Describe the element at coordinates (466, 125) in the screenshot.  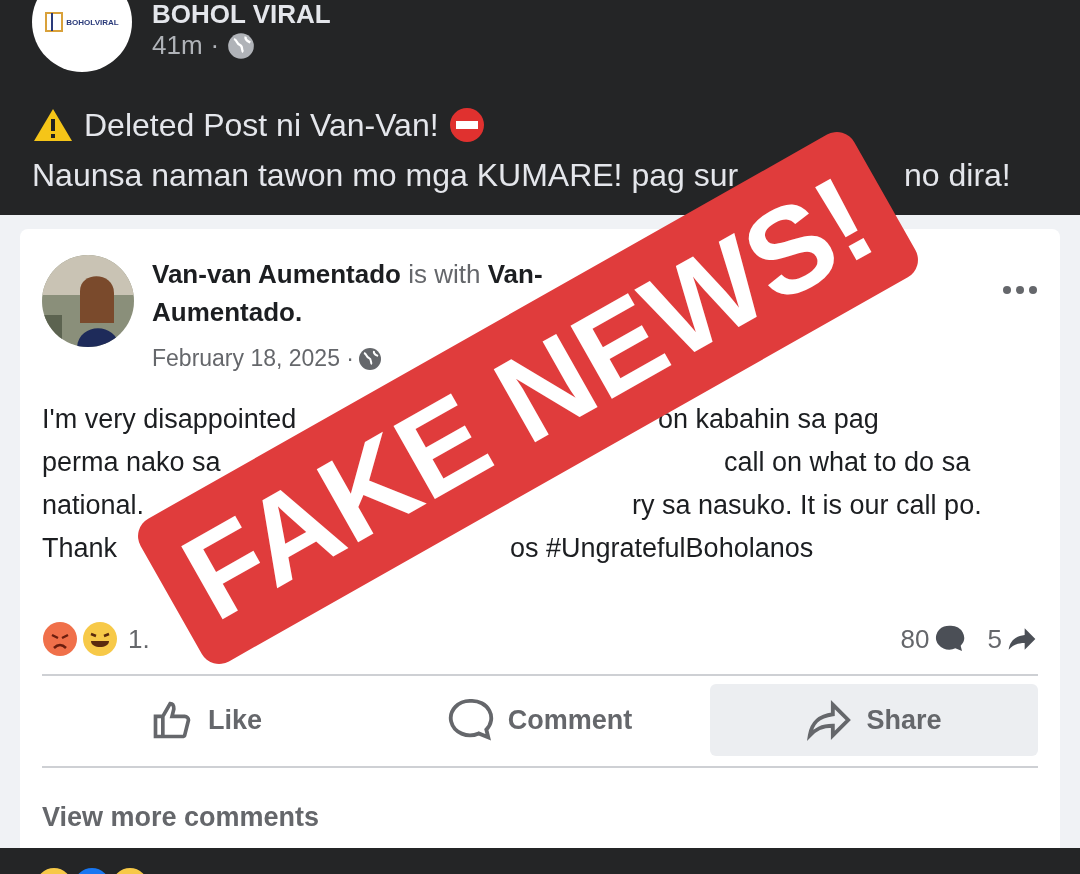
I see `no-entry-icon` at that location.